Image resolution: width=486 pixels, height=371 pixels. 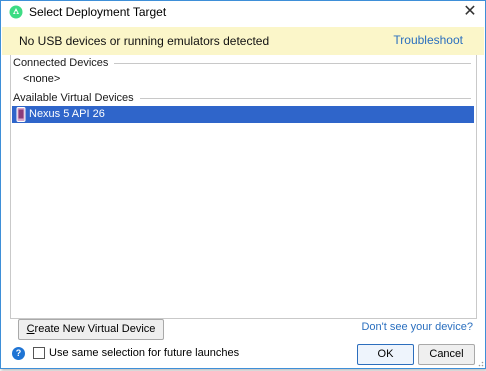 What do you see at coordinates (73, 98) in the screenshot?
I see `available-devices-label: Available Virtual Devices` at bounding box center [73, 98].